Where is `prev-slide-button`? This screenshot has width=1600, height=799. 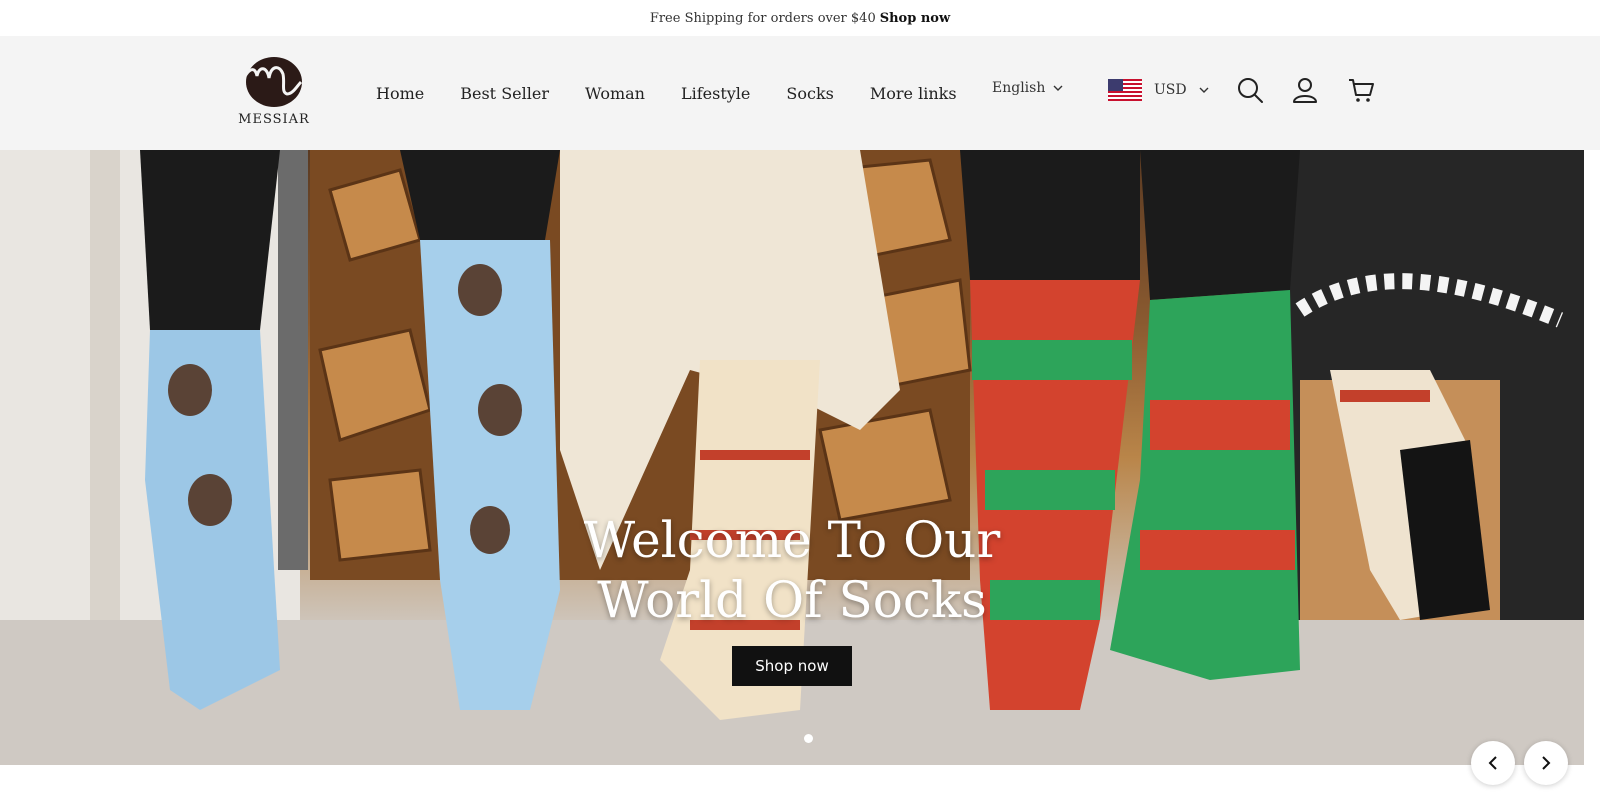 prev-slide-button is located at coordinates (1493, 763).